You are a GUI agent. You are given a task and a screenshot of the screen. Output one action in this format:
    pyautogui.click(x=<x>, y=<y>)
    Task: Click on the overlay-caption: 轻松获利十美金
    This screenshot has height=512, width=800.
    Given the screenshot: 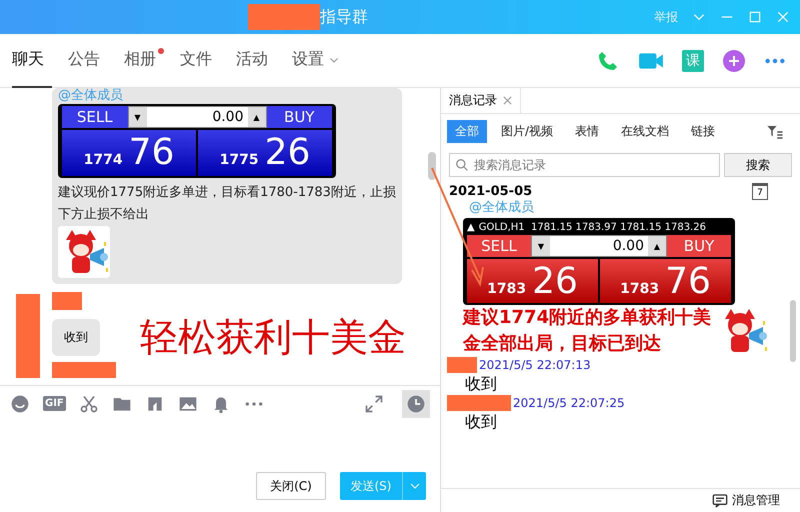 What is the action you would take?
    pyautogui.click(x=273, y=337)
    